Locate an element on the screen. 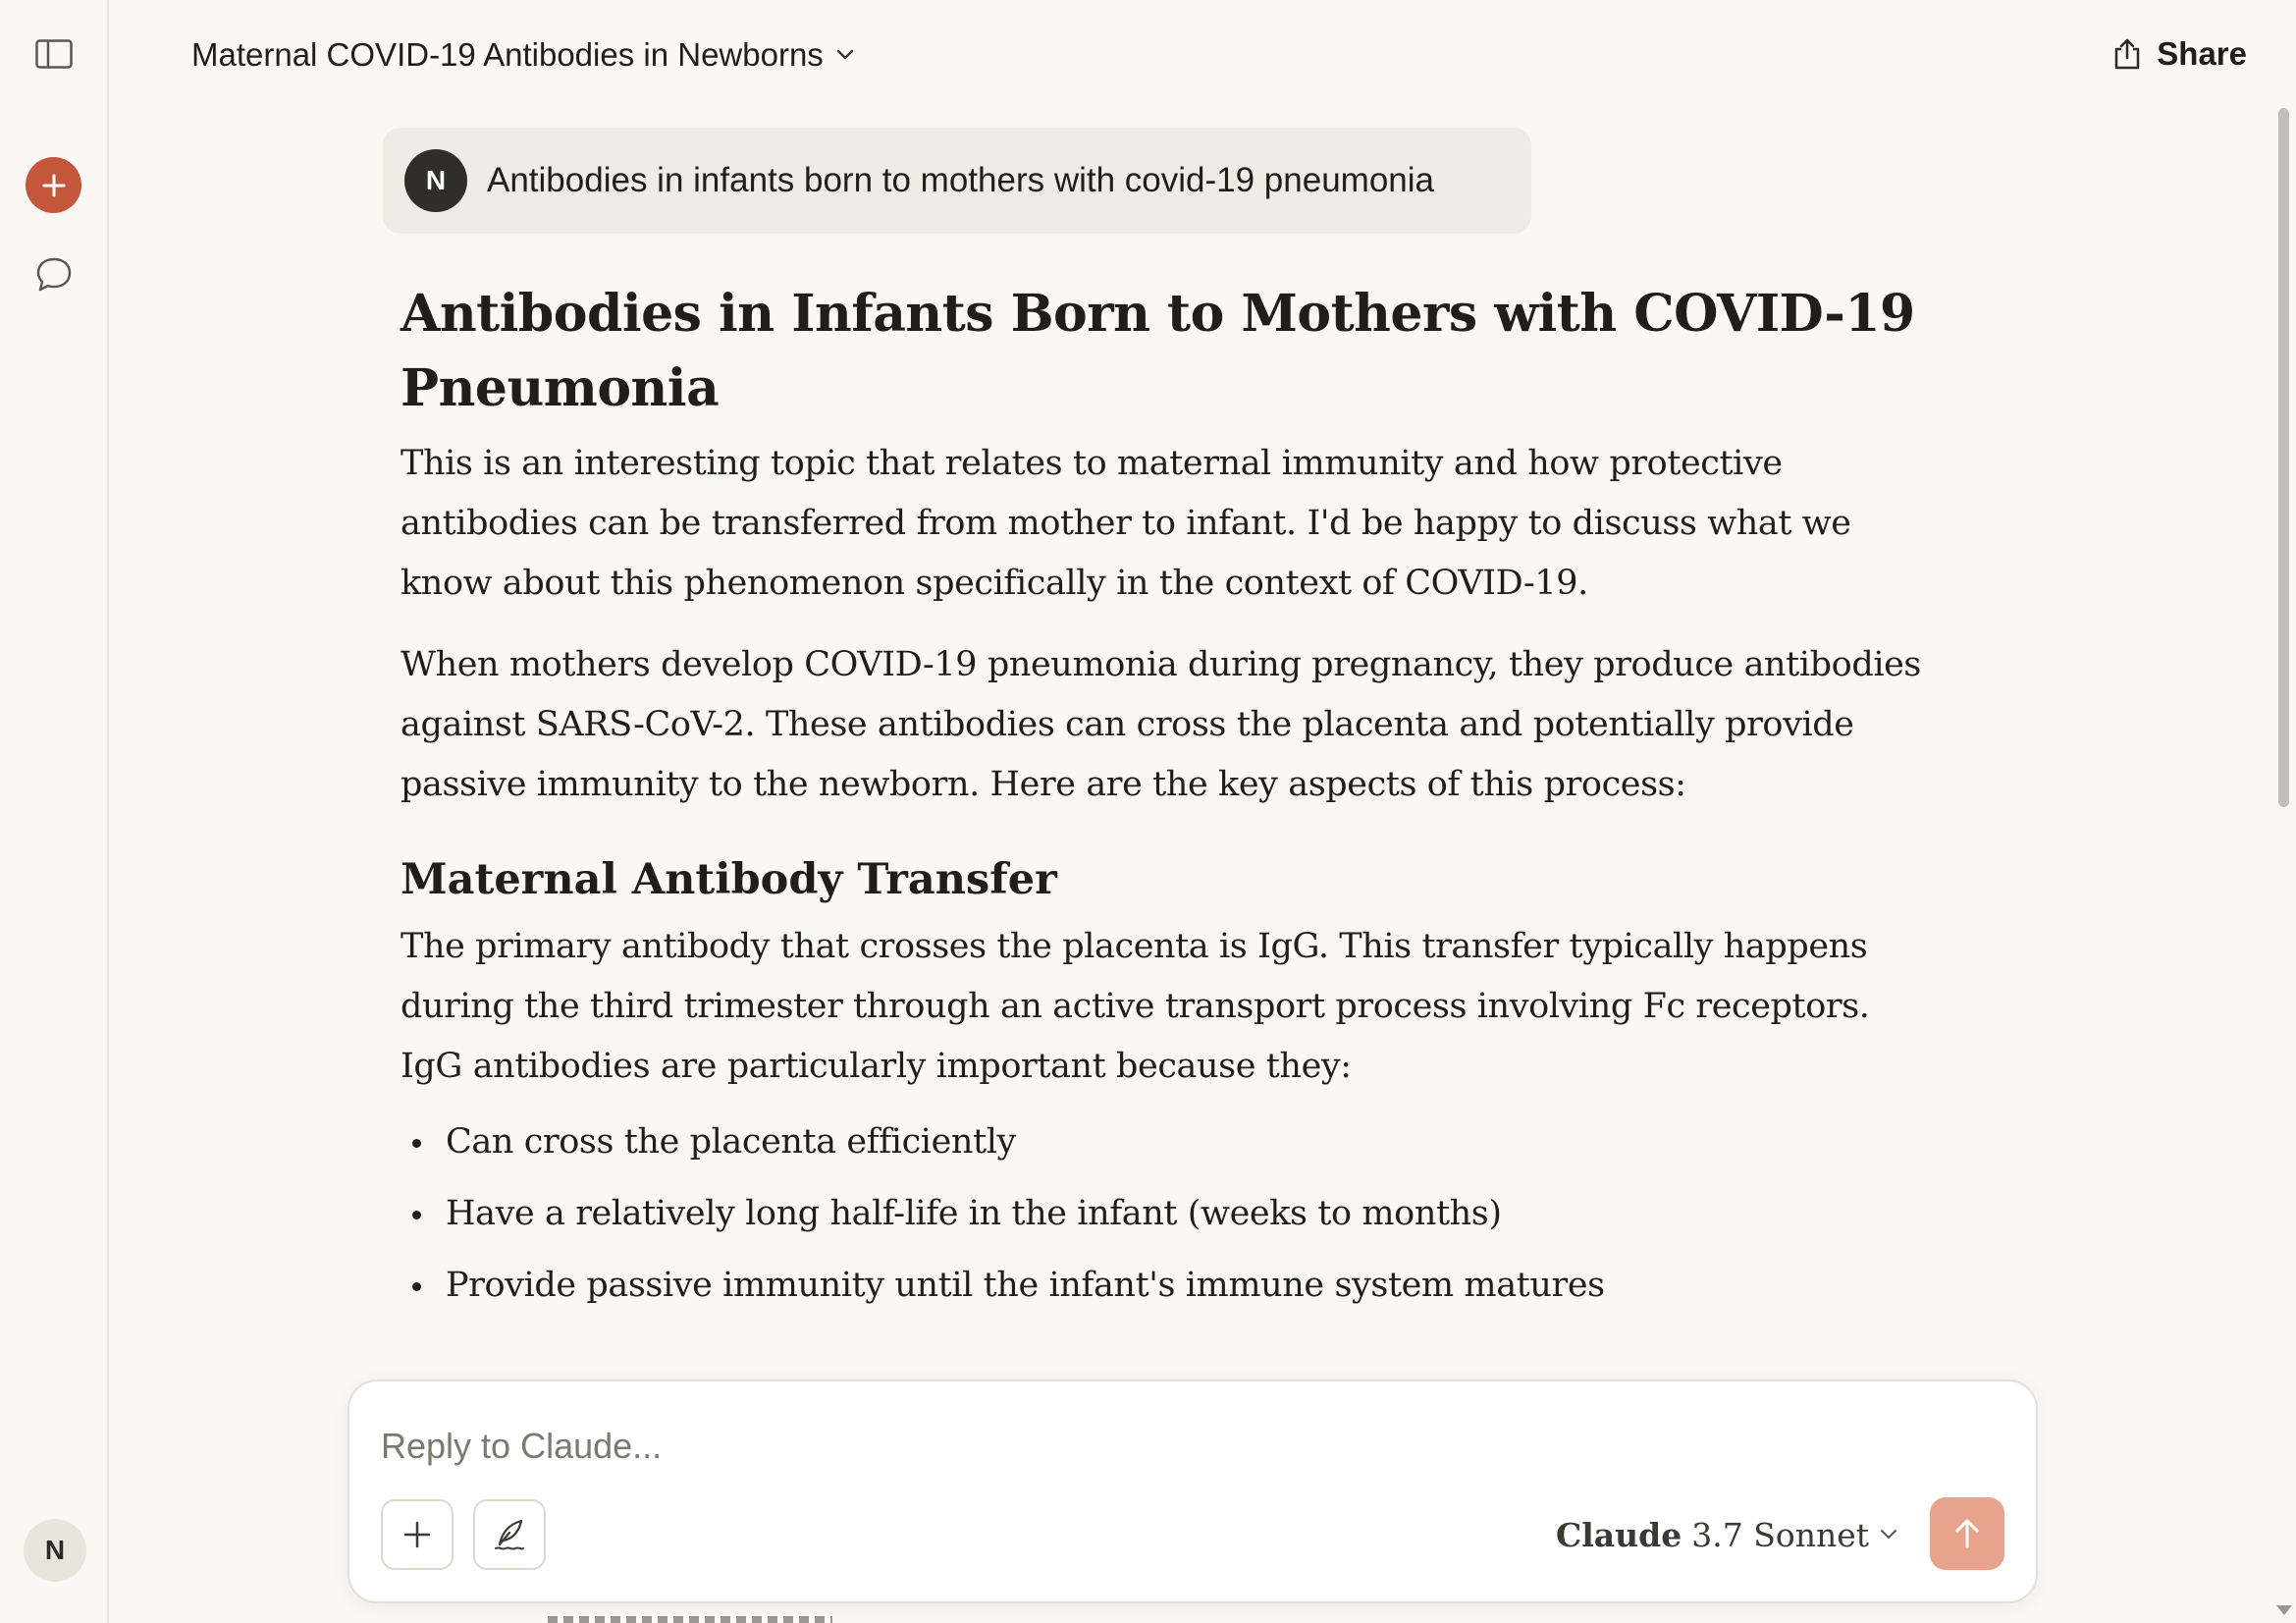  quill-icon is located at coordinates (509, 1534).